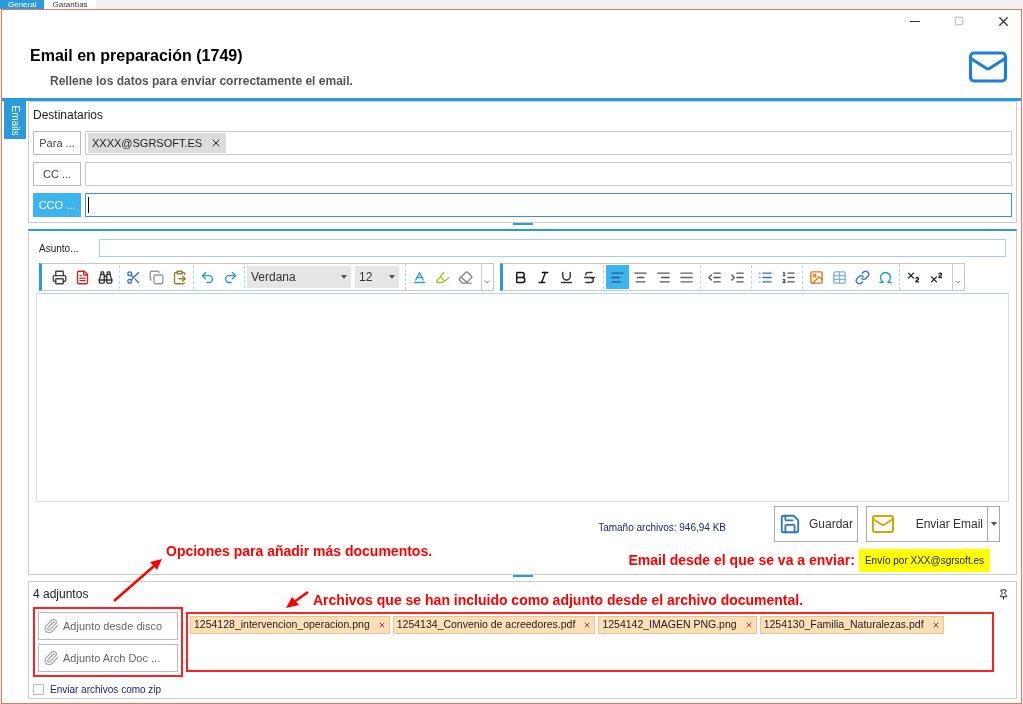 This screenshot has width=1023, height=704. Describe the element at coordinates (137, 56) in the screenshot. I see `window-title: Email en preparación (1749)` at that location.